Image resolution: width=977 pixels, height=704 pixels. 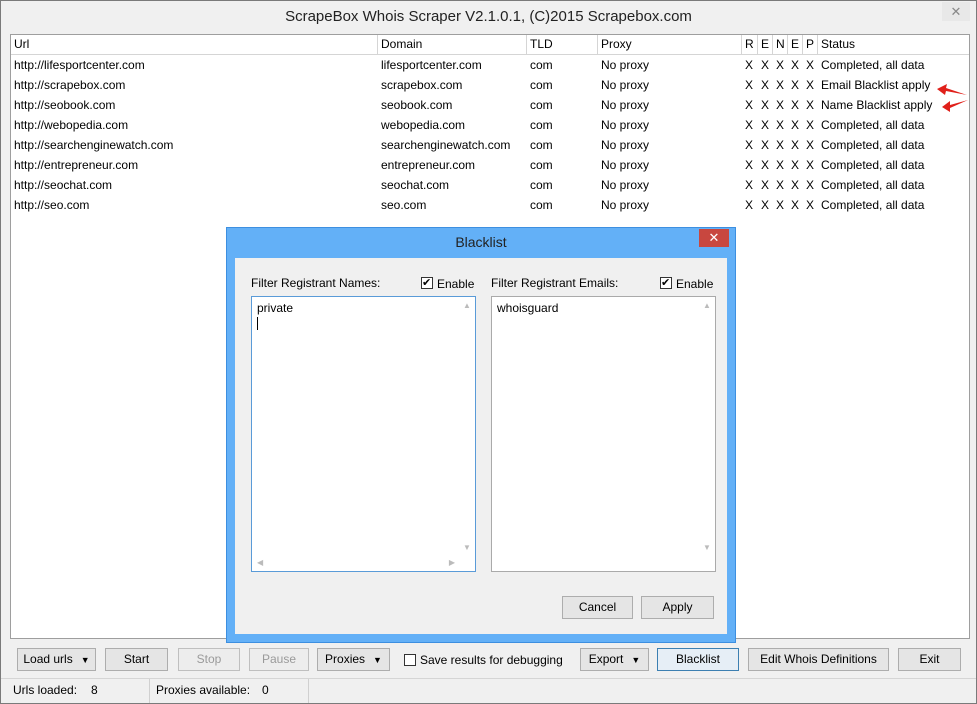 What do you see at coordinates (363, 434) in the screenshot?
I see `names-filter-textarea: private ▲ ▼ ◀ ▶` at bounding box center [363, 434].